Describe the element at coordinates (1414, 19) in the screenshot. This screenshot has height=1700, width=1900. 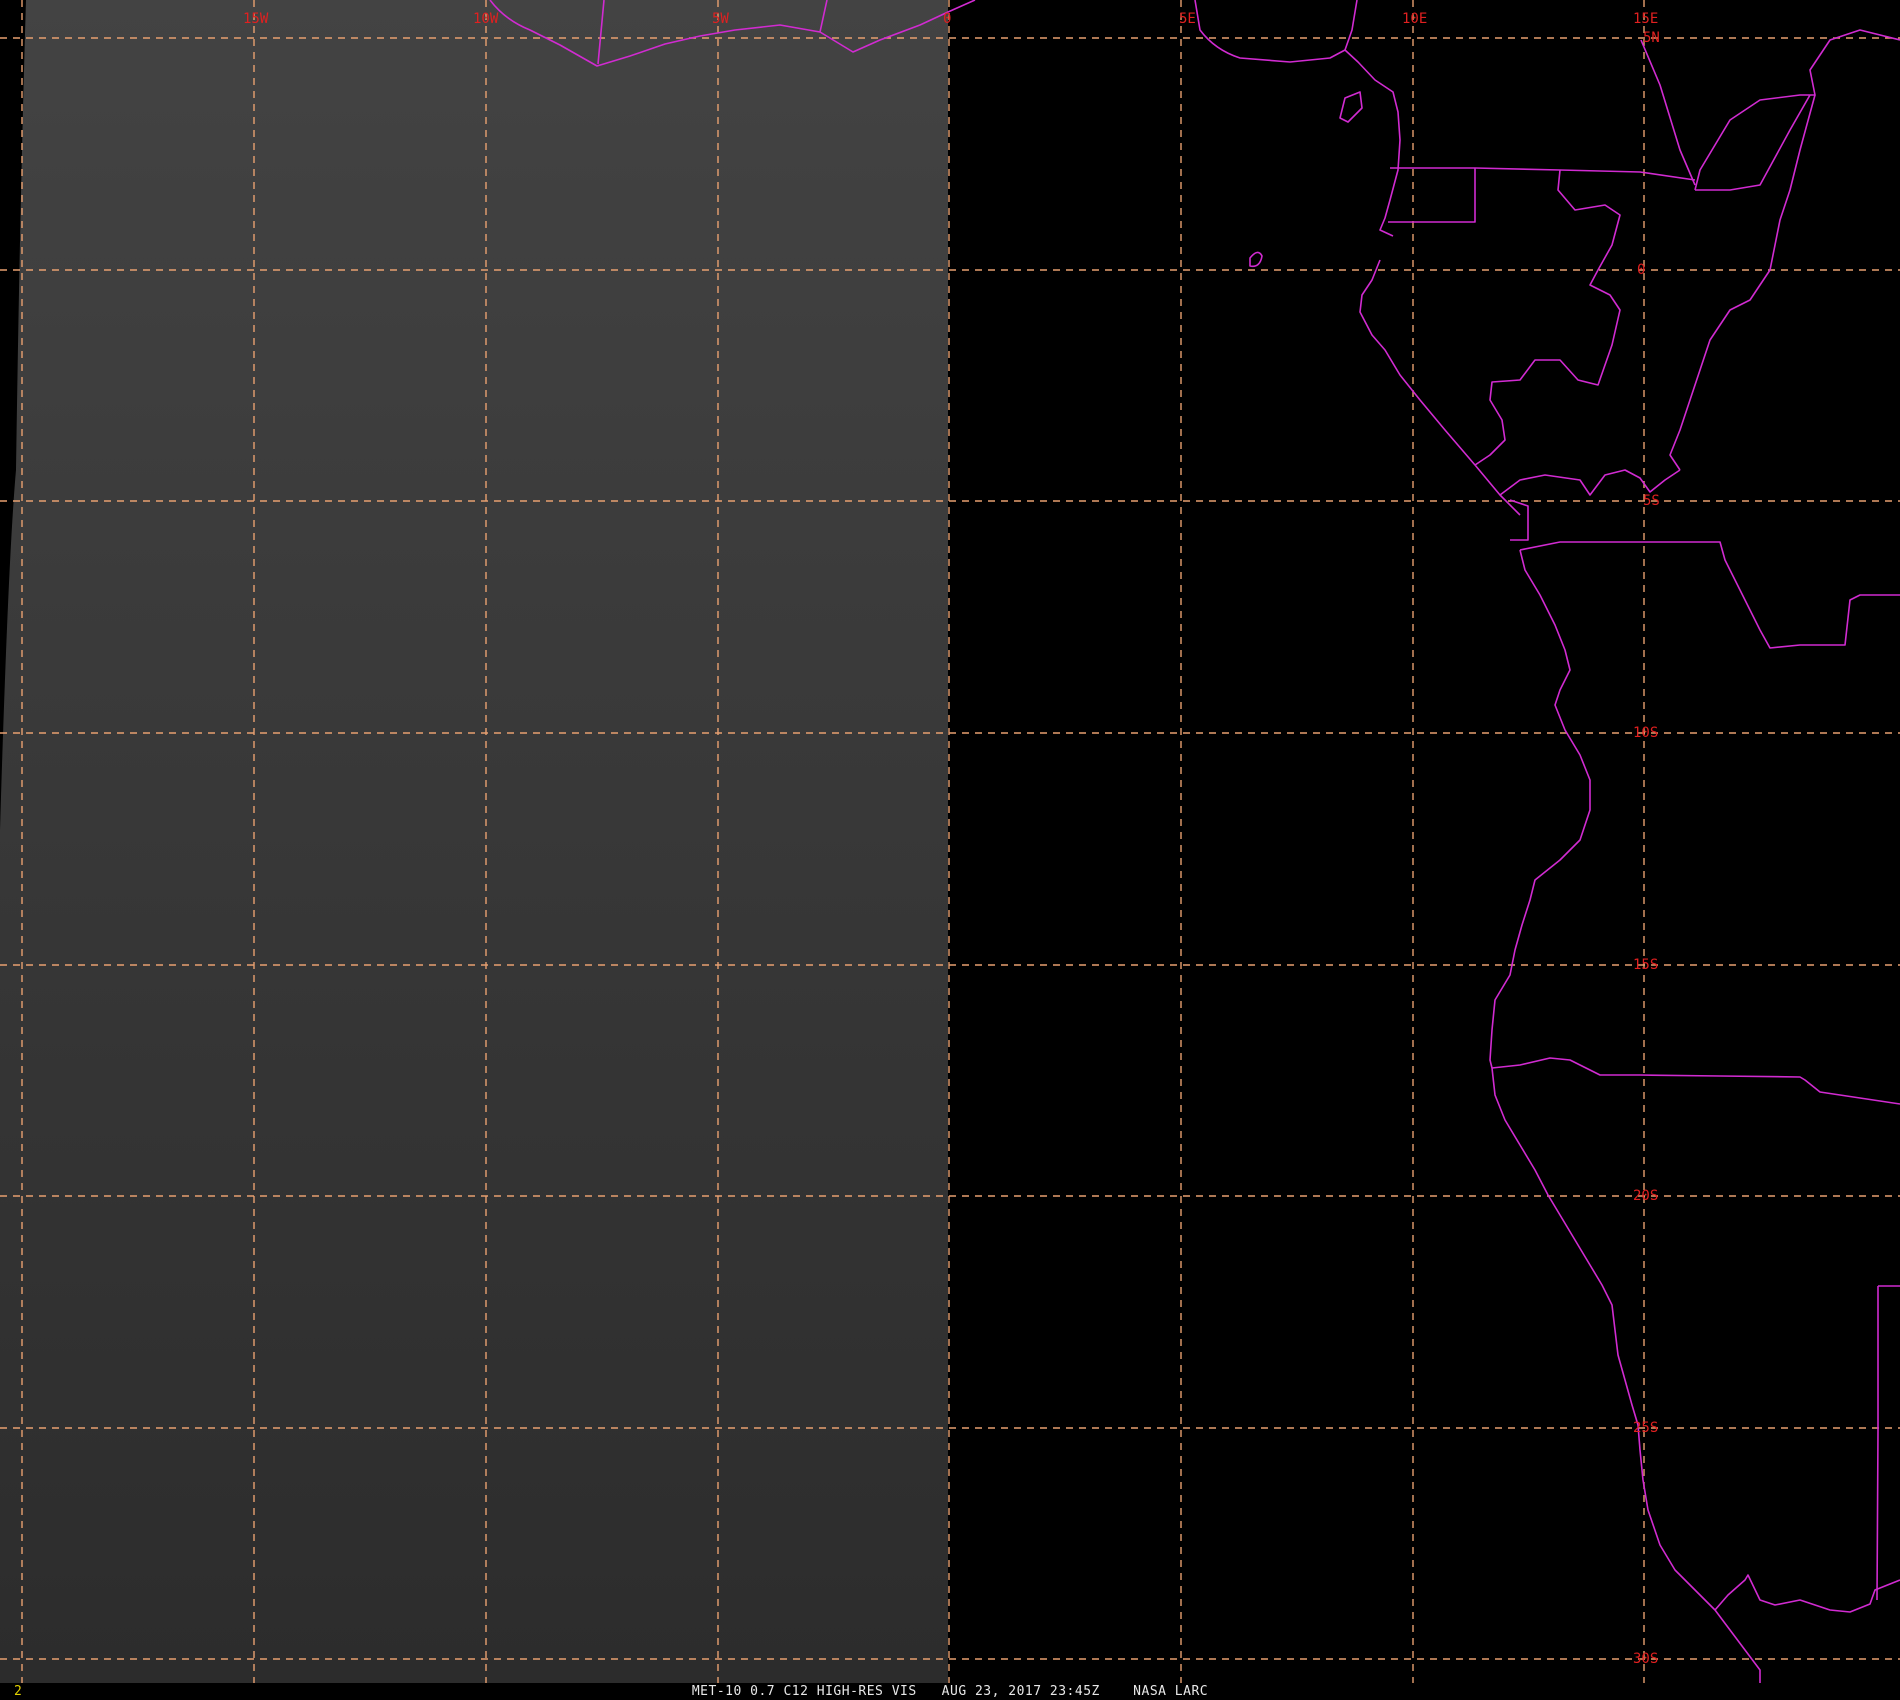
I see `lon-label-10e: 10E` at that location.